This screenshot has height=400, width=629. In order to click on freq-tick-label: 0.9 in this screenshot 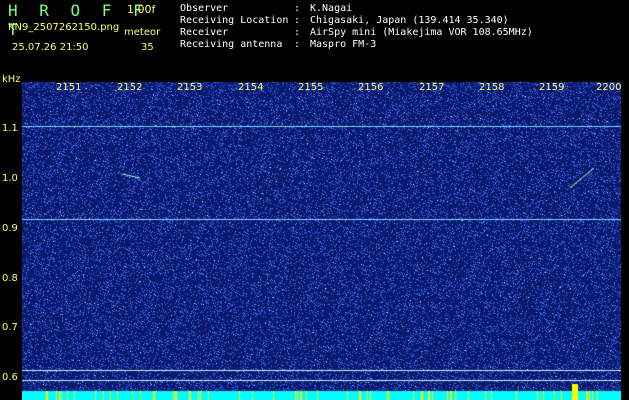, I will do `click(10, 228)`.